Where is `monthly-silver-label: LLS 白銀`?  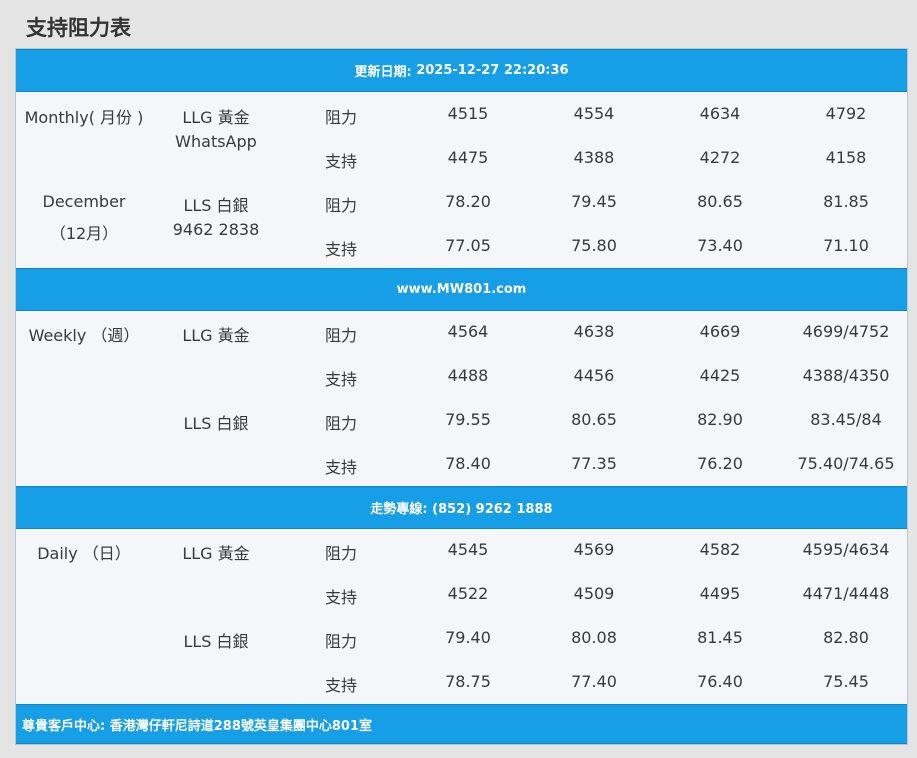
monthly-silver-label: LLS 白銀 is located at coordinates (216, 205).